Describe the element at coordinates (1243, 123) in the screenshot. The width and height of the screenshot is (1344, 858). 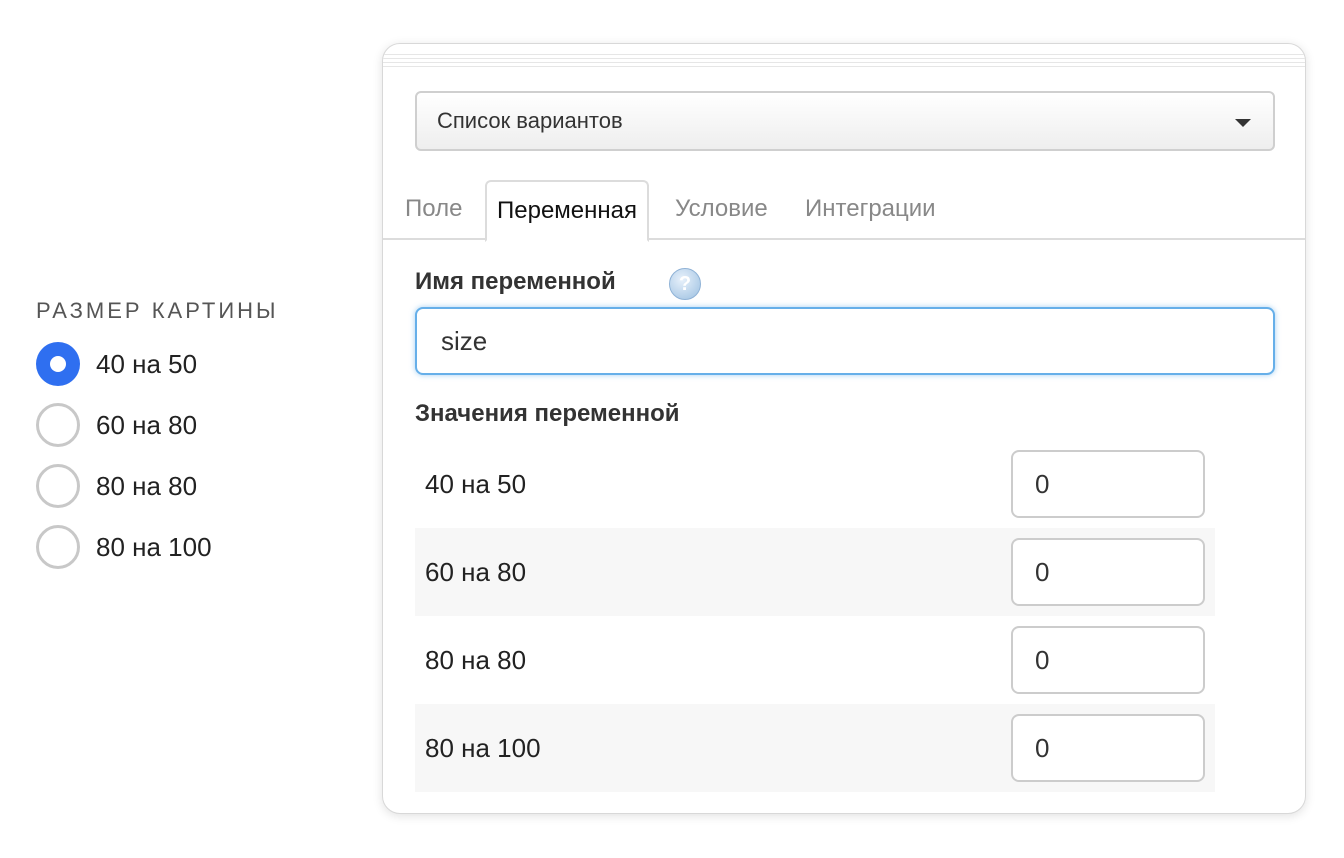
I see `caret-down-icon` at that location.